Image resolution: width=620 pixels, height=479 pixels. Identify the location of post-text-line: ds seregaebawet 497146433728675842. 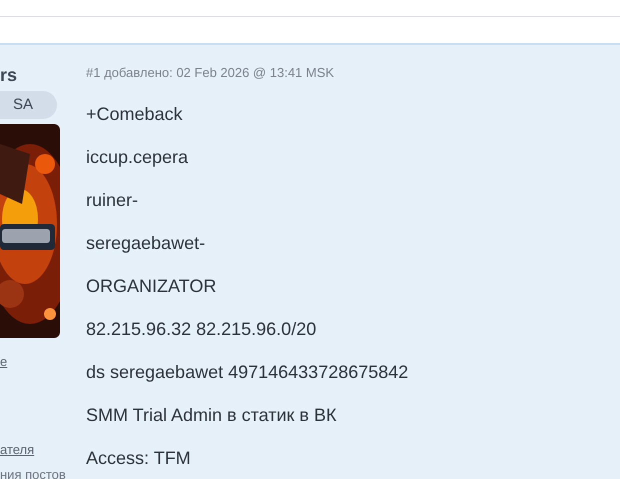
(247, 372).